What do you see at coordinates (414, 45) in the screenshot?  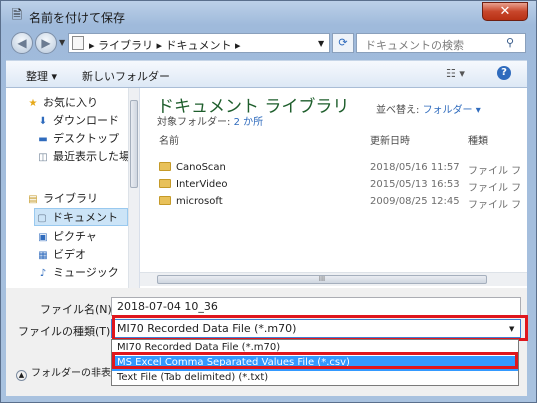 I see `search-placeholder: ドキュメントの検索` at bounding box center [414, 45].